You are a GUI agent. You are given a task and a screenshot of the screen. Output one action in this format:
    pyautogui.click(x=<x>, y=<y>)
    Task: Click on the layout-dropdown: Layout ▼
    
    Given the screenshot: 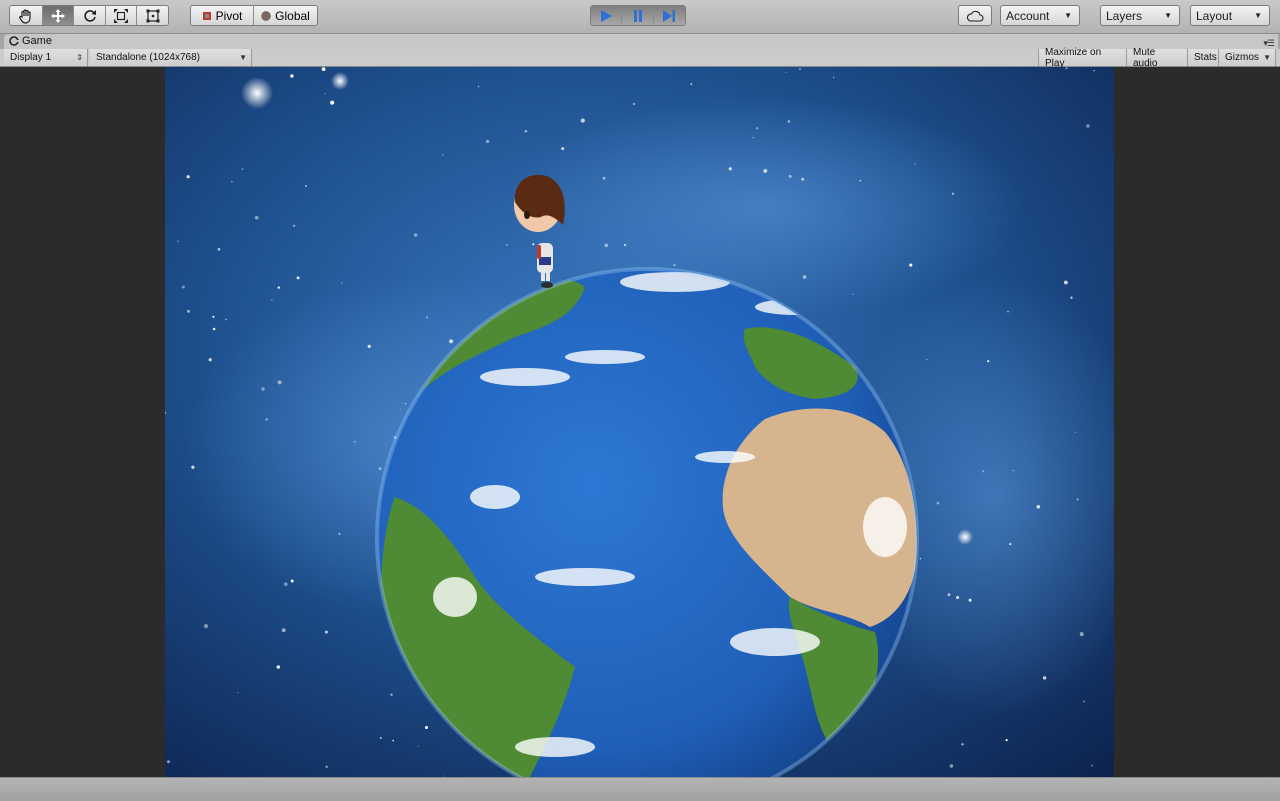 What is the action you would take?
    pyautogui.click(x=1230, y=15)
    